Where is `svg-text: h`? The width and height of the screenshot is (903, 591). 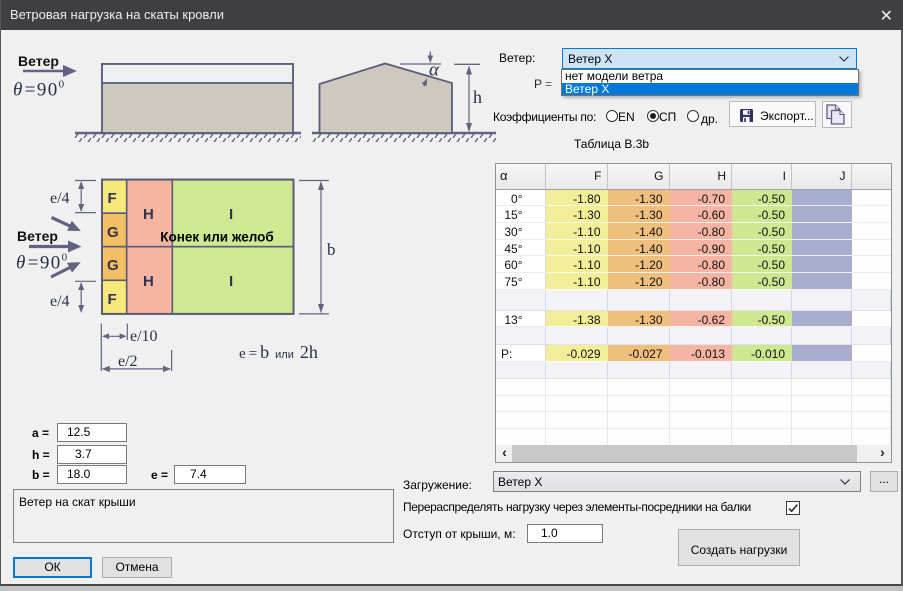
svg-text: h is located at coordinates (477, 97).